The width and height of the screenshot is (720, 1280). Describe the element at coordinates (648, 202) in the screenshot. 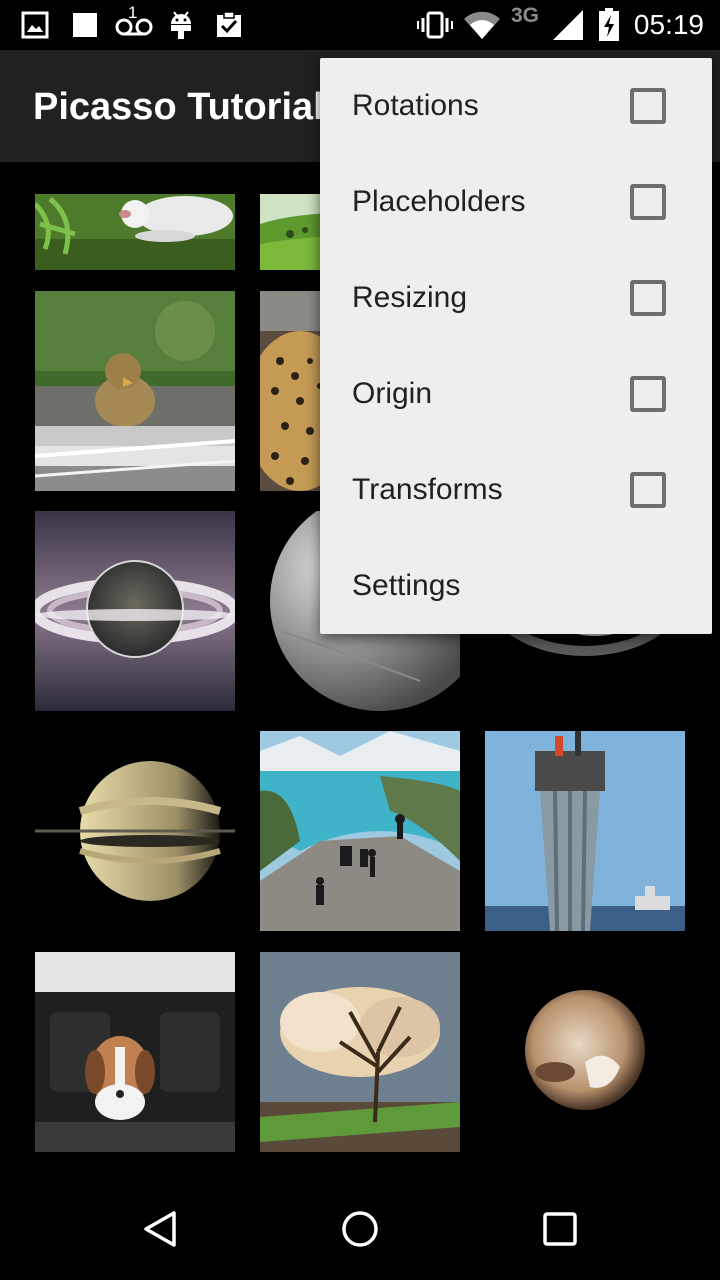

I see `placeholders-checkbox` at that location.